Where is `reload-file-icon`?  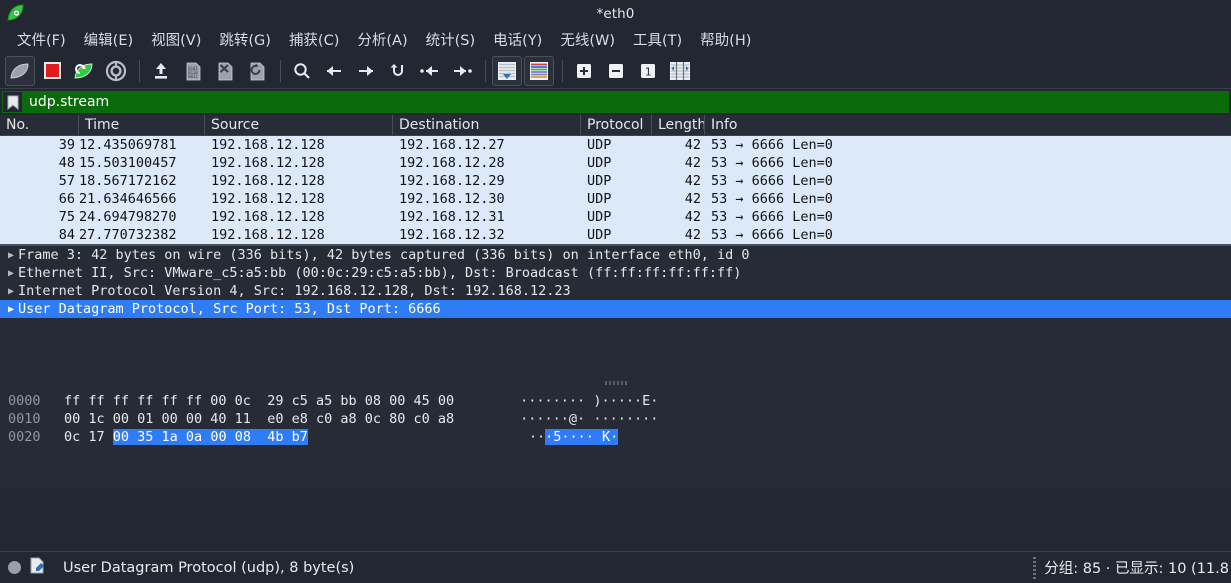
reload-file-icon is located at coordinates (257, 71).